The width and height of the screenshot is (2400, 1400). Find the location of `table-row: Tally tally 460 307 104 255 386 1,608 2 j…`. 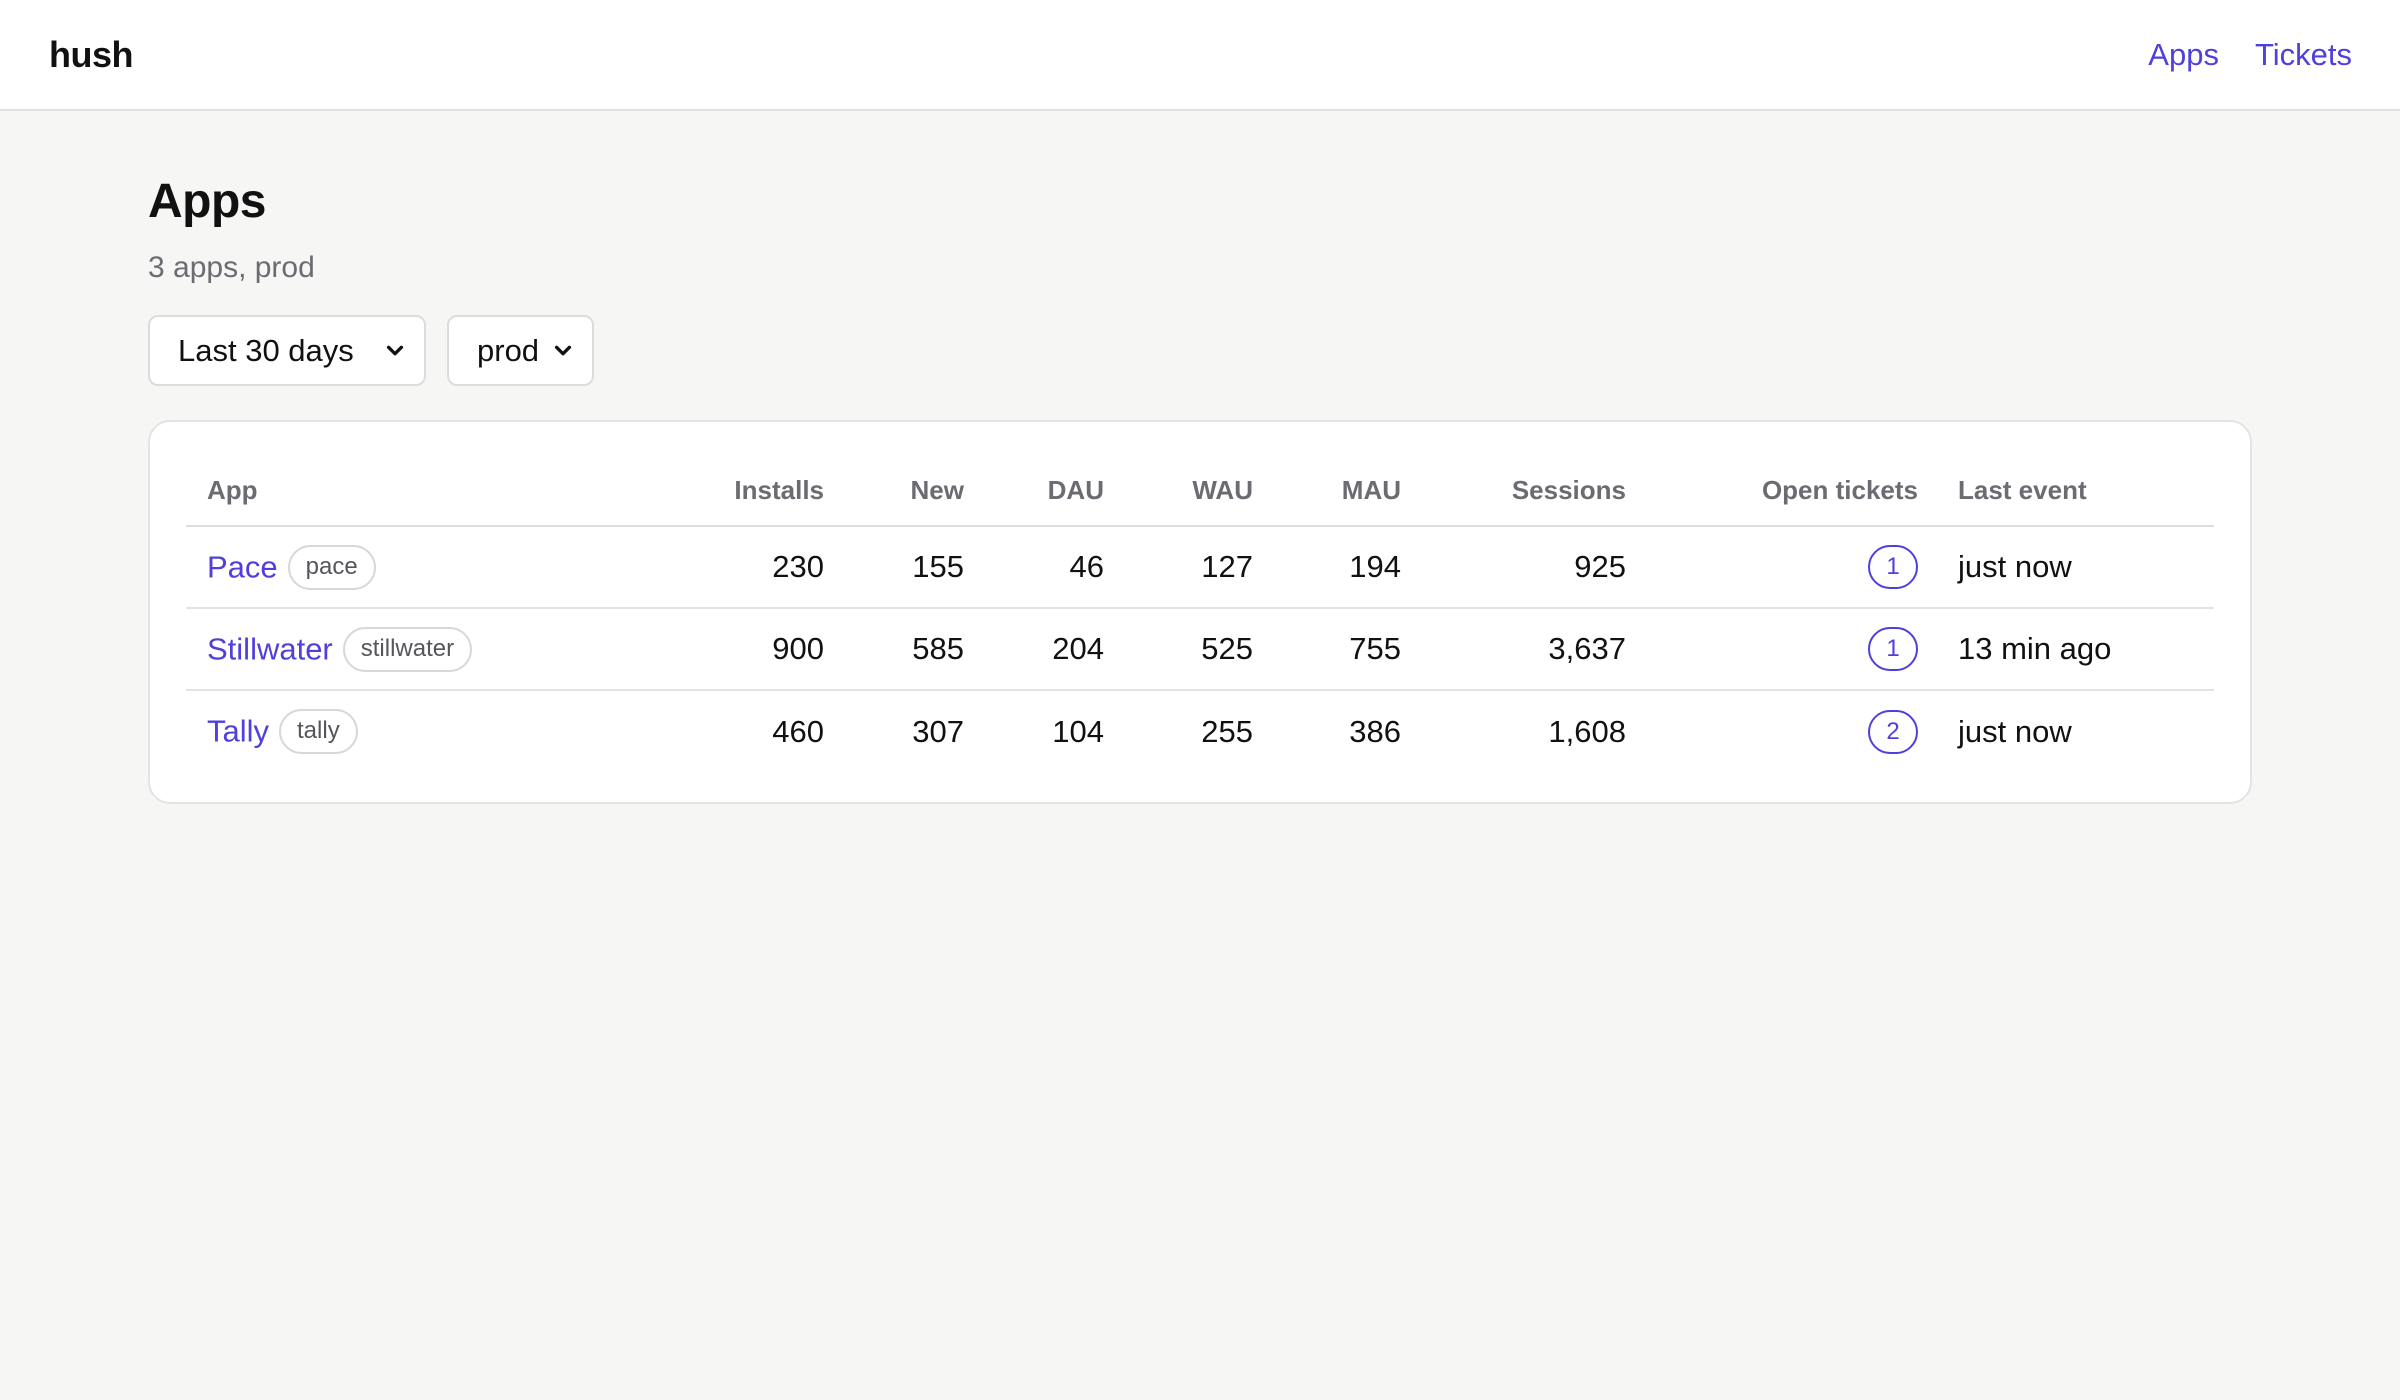

table-row: Tally tally 460 307 104 255 386 1,608 2 j… is located at coordinates (1200, 731).